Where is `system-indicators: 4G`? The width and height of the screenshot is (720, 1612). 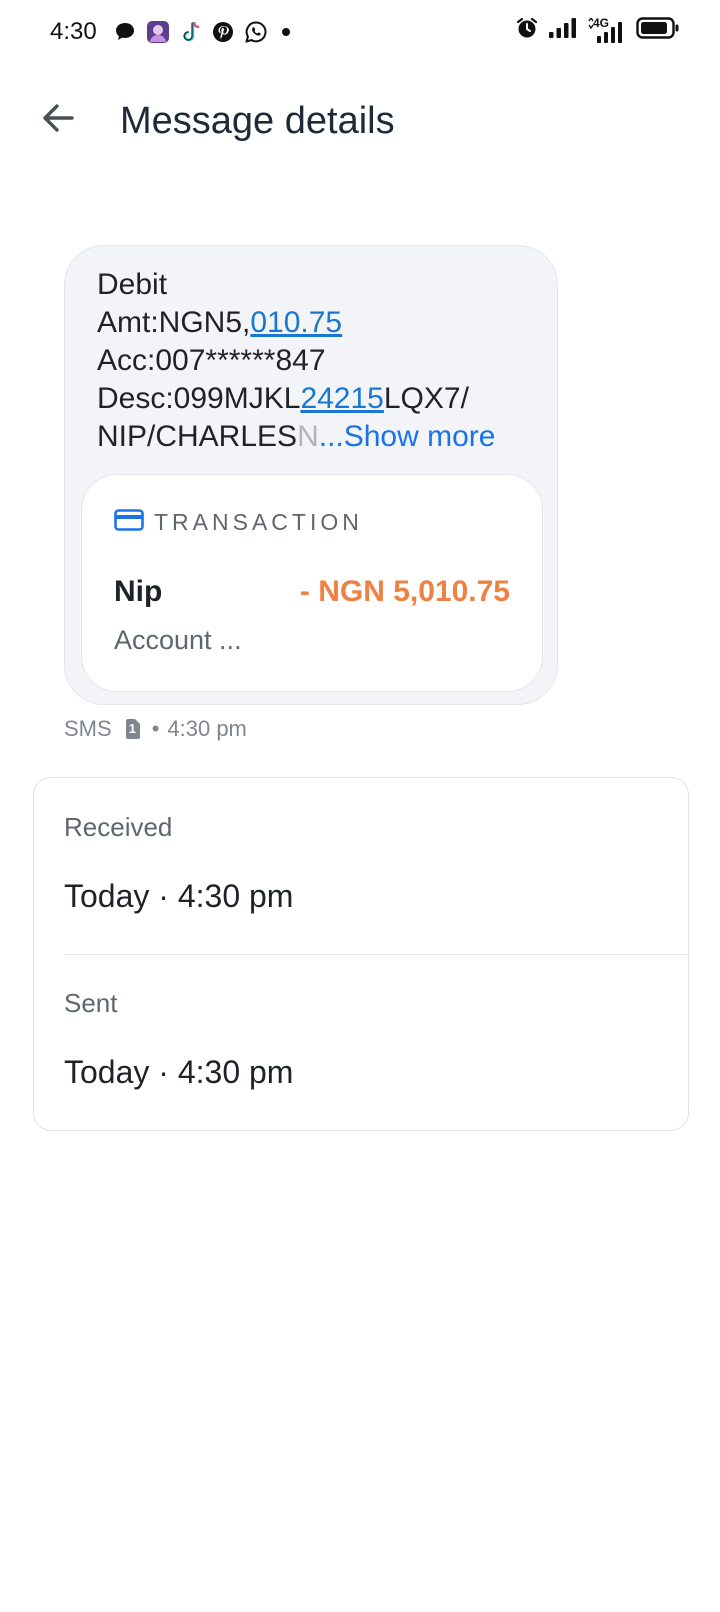 system-indicators: 4G is located at coordinates (597, 30).